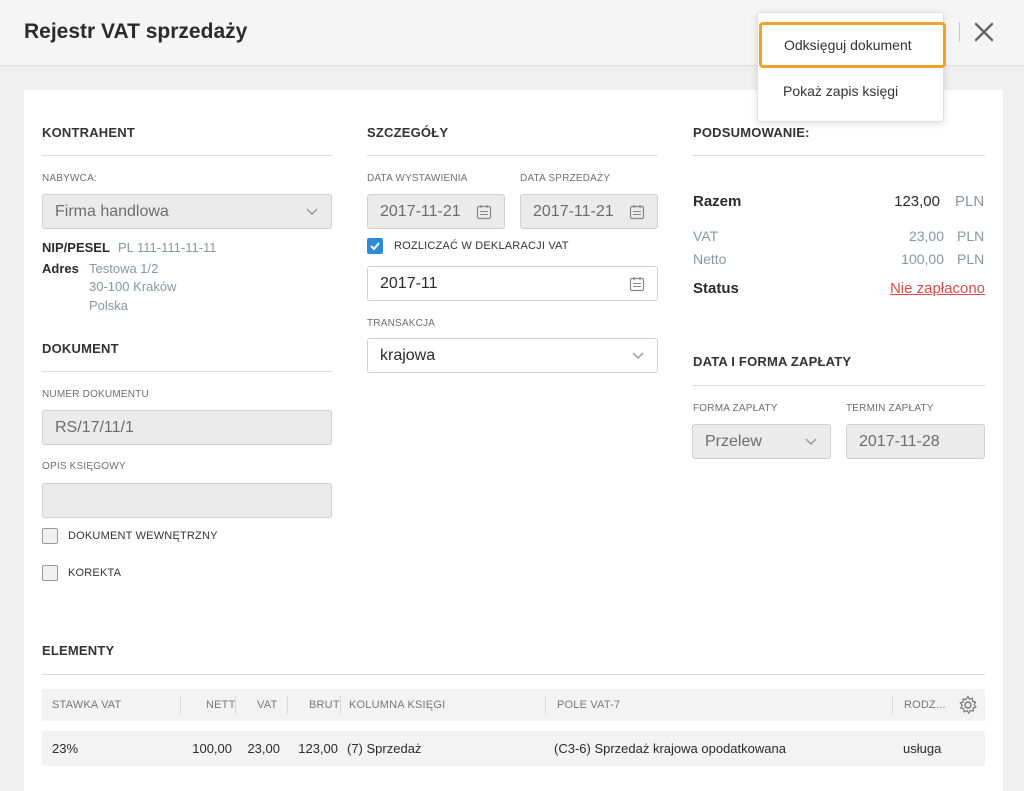 This screenshot has height=791, width=1024. What do you see at coordinates (971, 236) in the screenshot?
I see `vat-currency: PLN` at bounding box center [971, 236].